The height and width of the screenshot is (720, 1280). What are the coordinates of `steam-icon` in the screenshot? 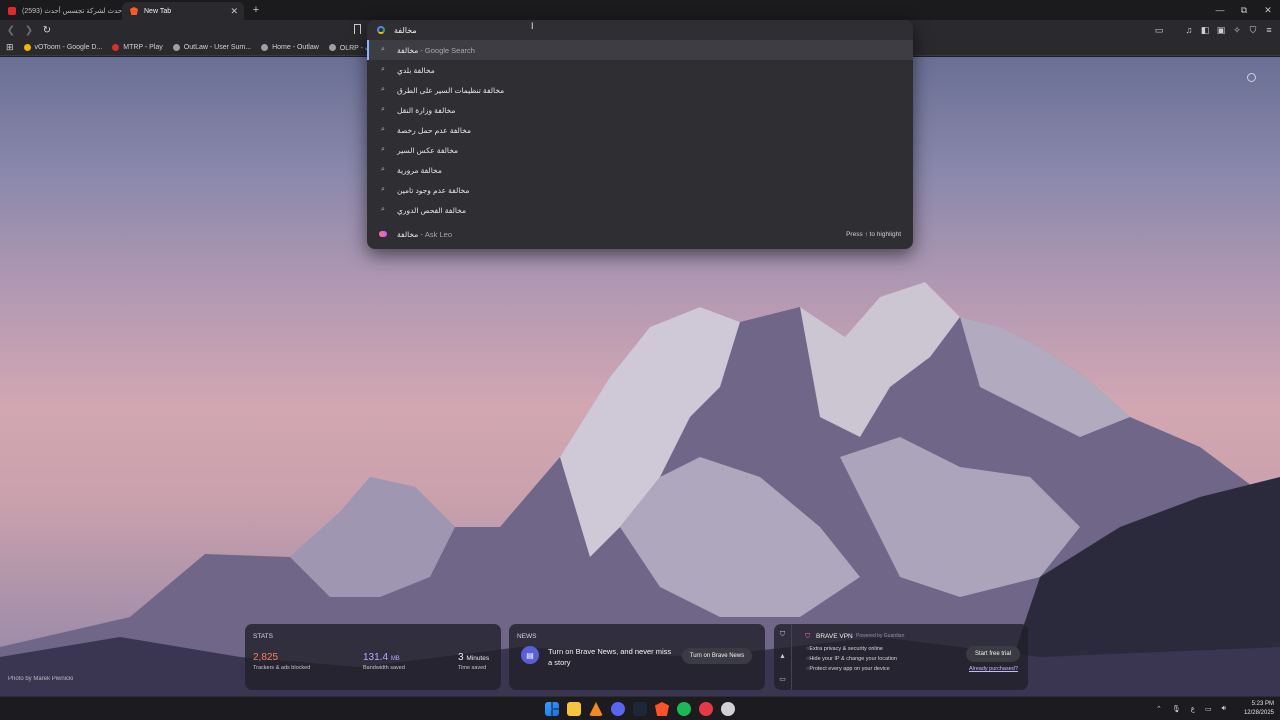 It's located at (640, 709).